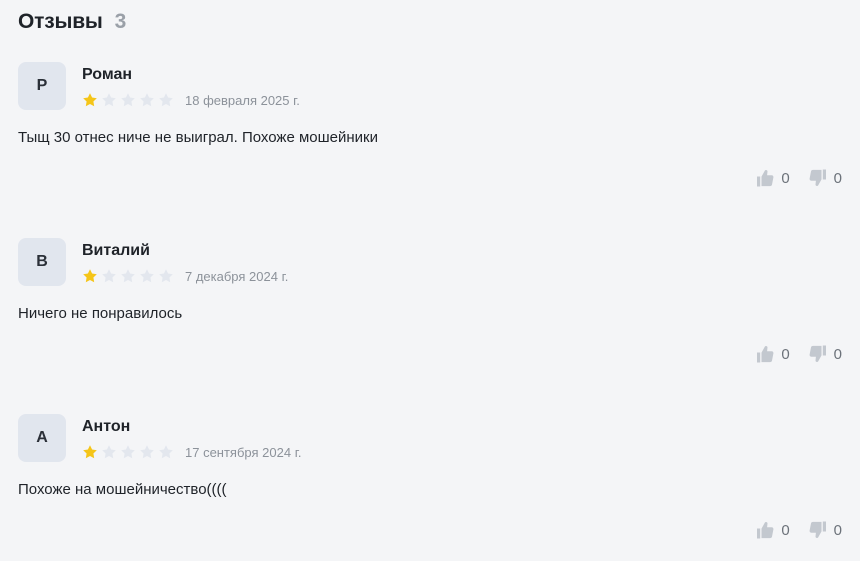  What do you see at coordinates (42, 438) in the screenshot?
I see `avatar: А` at bounding box center [42, 438].